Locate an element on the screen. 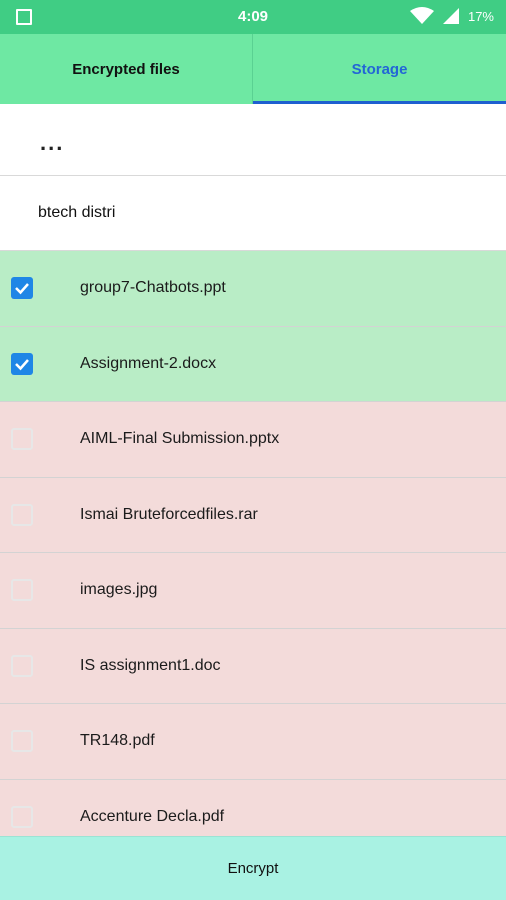 The width and height of the screenshot is (506, 900). file-name: AIML-Final Submission.pptx is located at coordinates (180, 438).